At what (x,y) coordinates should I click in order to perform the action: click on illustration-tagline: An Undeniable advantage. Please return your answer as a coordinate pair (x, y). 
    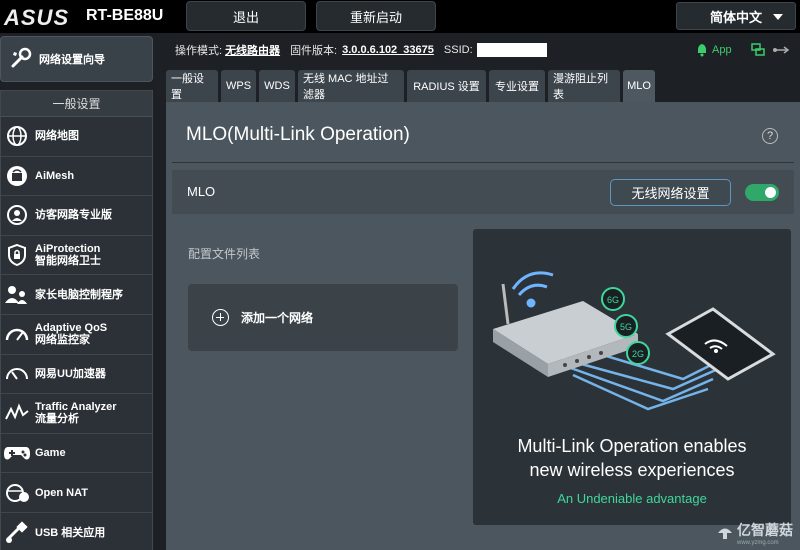
    Looking at the image, I should click on (632, 498).